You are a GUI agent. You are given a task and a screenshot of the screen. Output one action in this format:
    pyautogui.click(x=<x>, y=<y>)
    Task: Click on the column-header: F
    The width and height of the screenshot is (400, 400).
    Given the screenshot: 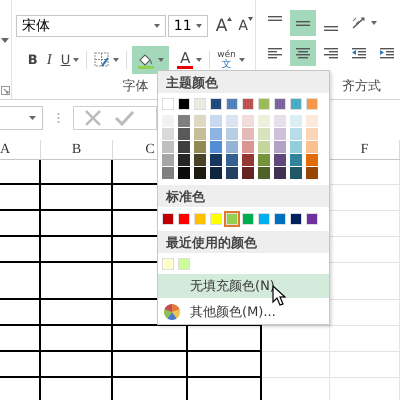 What is the action you would take?
    pyautogui.click(x=364, y=150)
    